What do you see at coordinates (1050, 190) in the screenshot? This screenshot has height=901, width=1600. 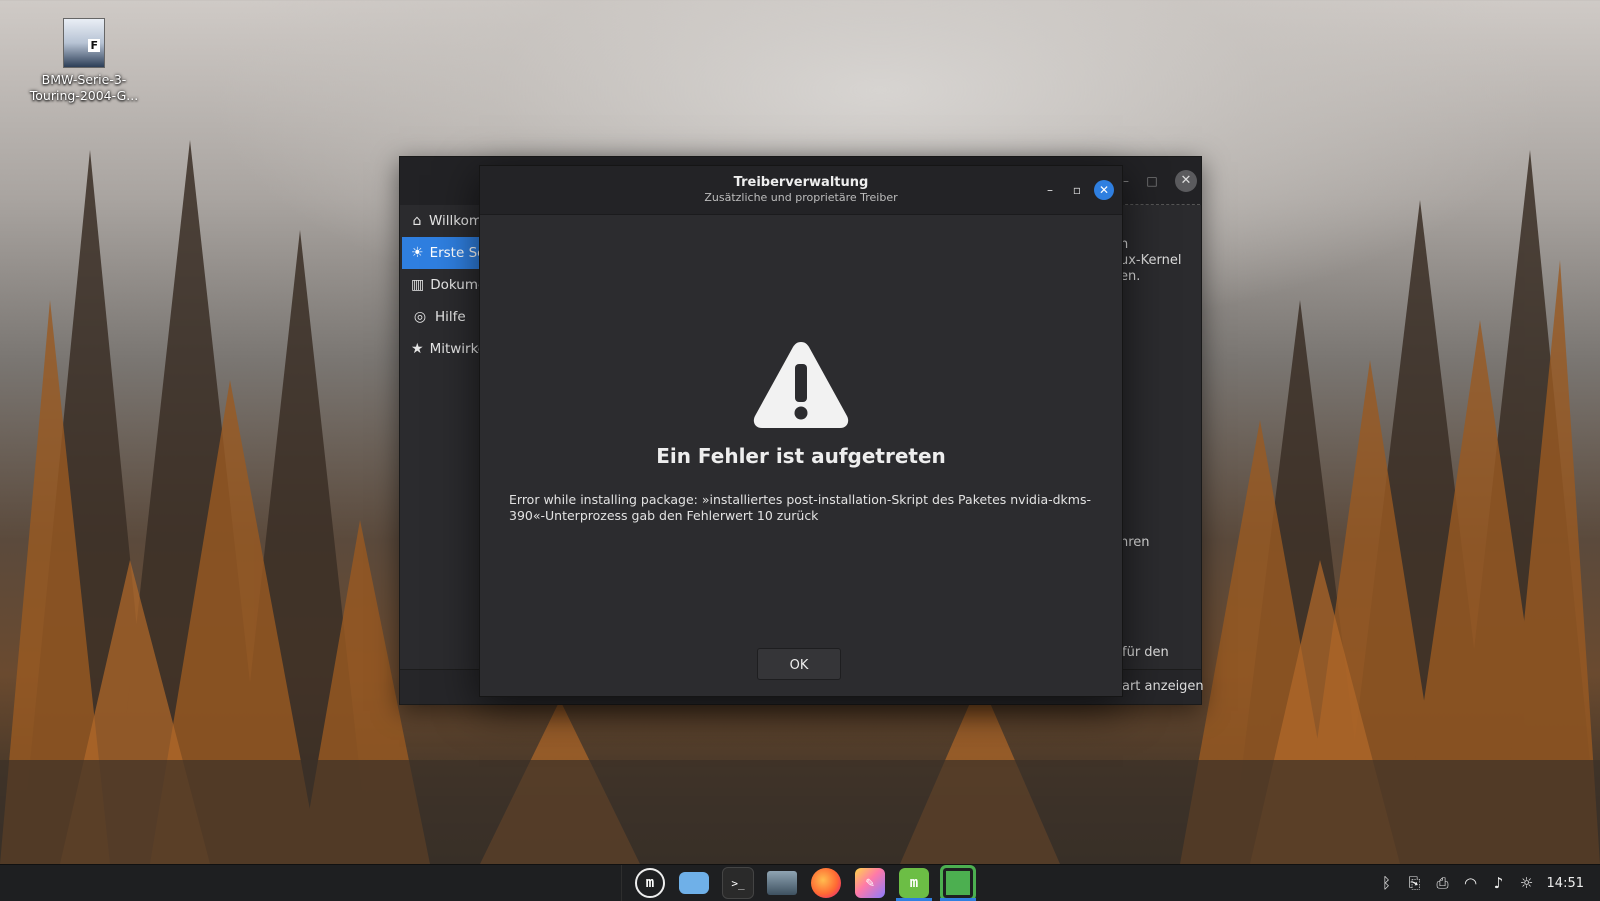 I see `minimize-icon: –` at bounding box center [1050, 190].